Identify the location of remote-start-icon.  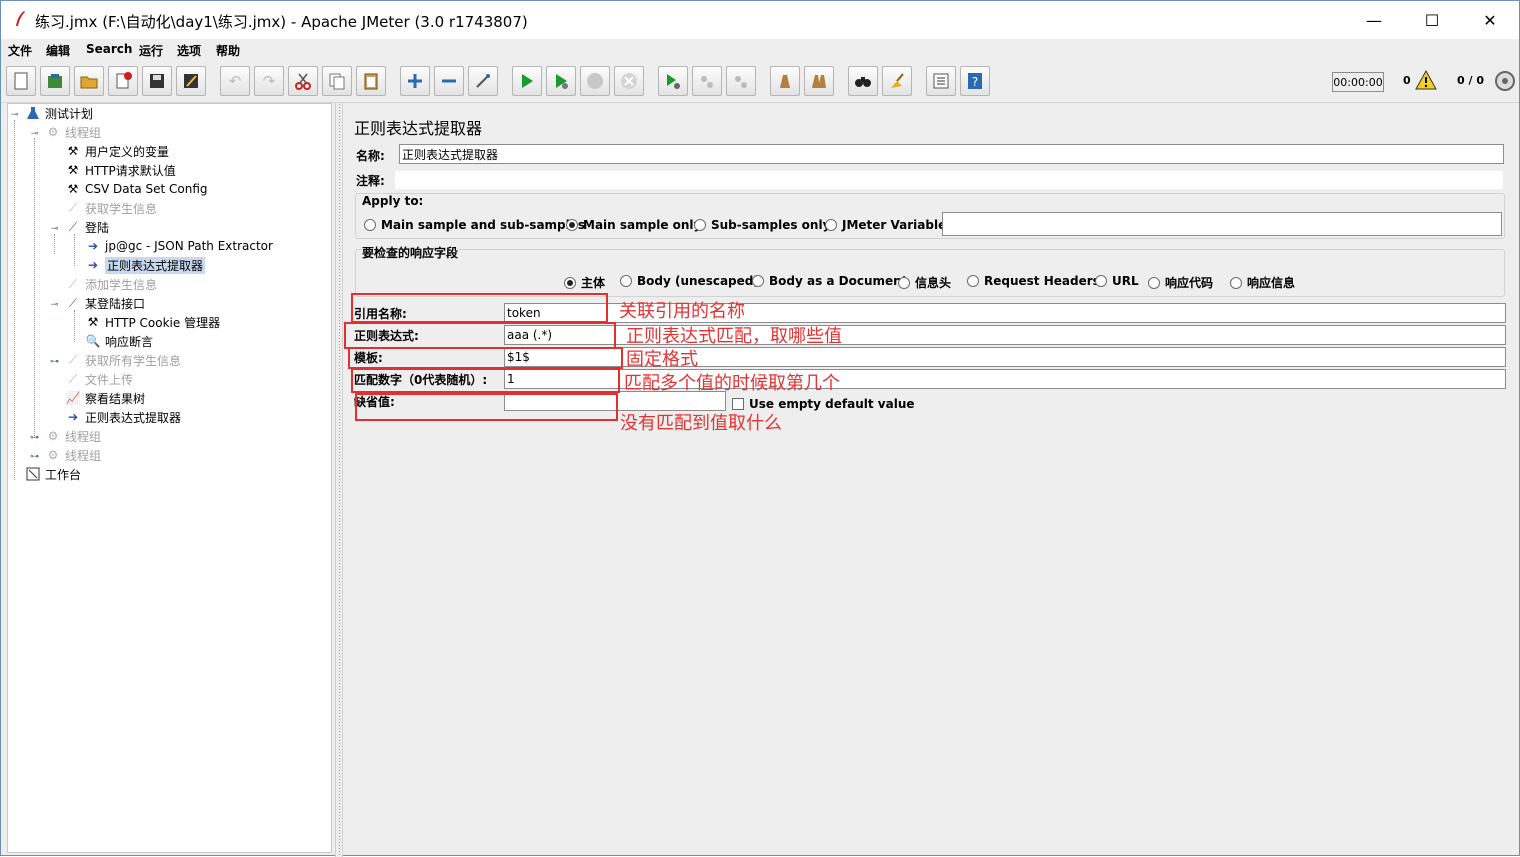
(673, 81).